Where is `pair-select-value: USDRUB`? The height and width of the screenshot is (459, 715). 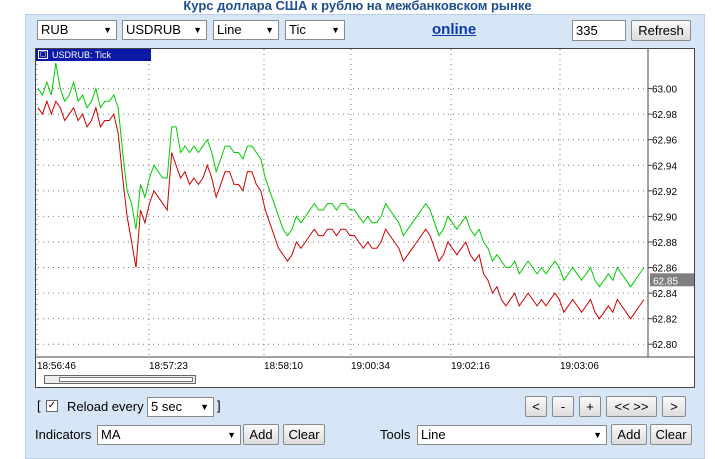 pair-select-value: USDRUB is located at coordinates (153, 29).